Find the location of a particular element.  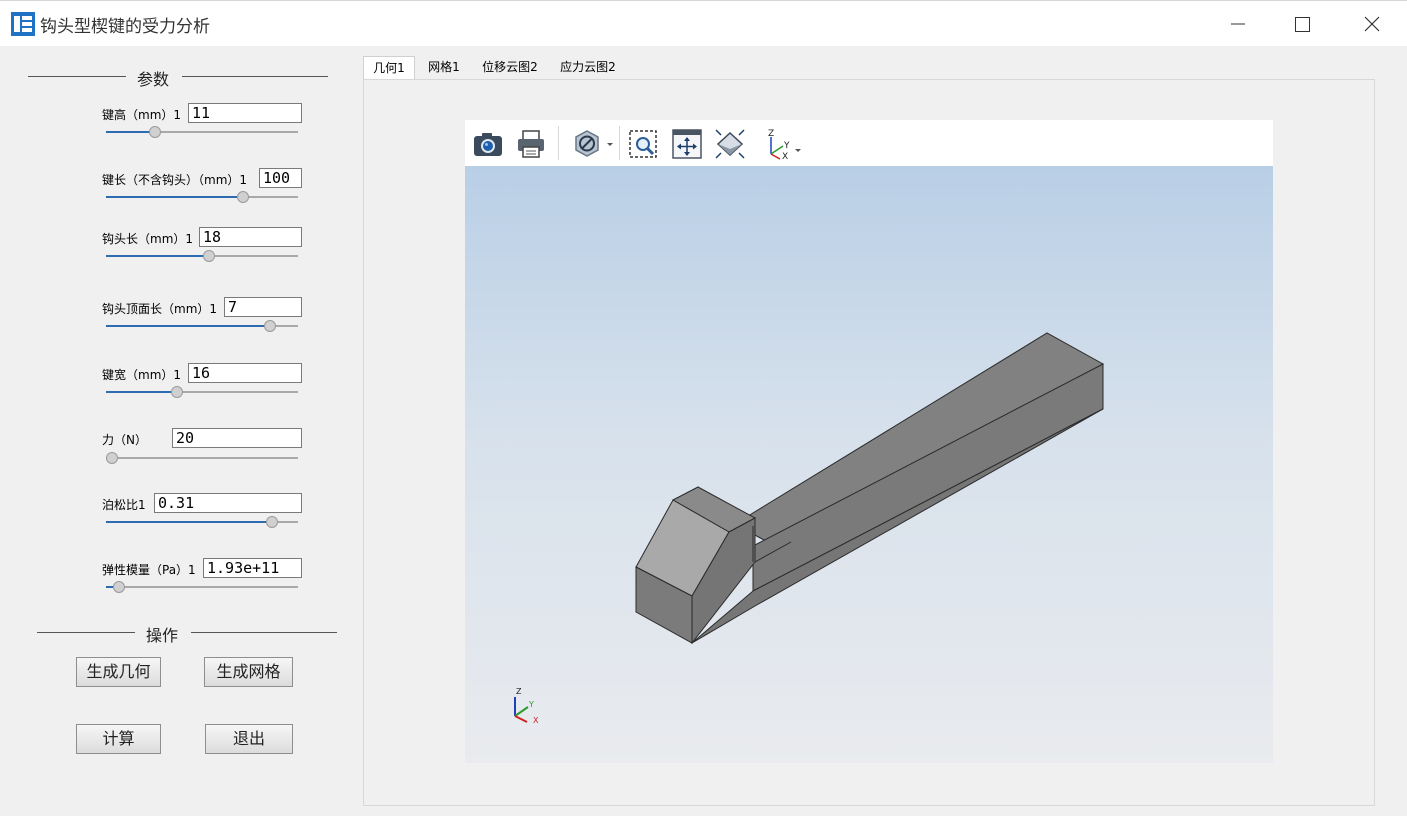

triad-x-label: X is located at coordinates (536, 720).